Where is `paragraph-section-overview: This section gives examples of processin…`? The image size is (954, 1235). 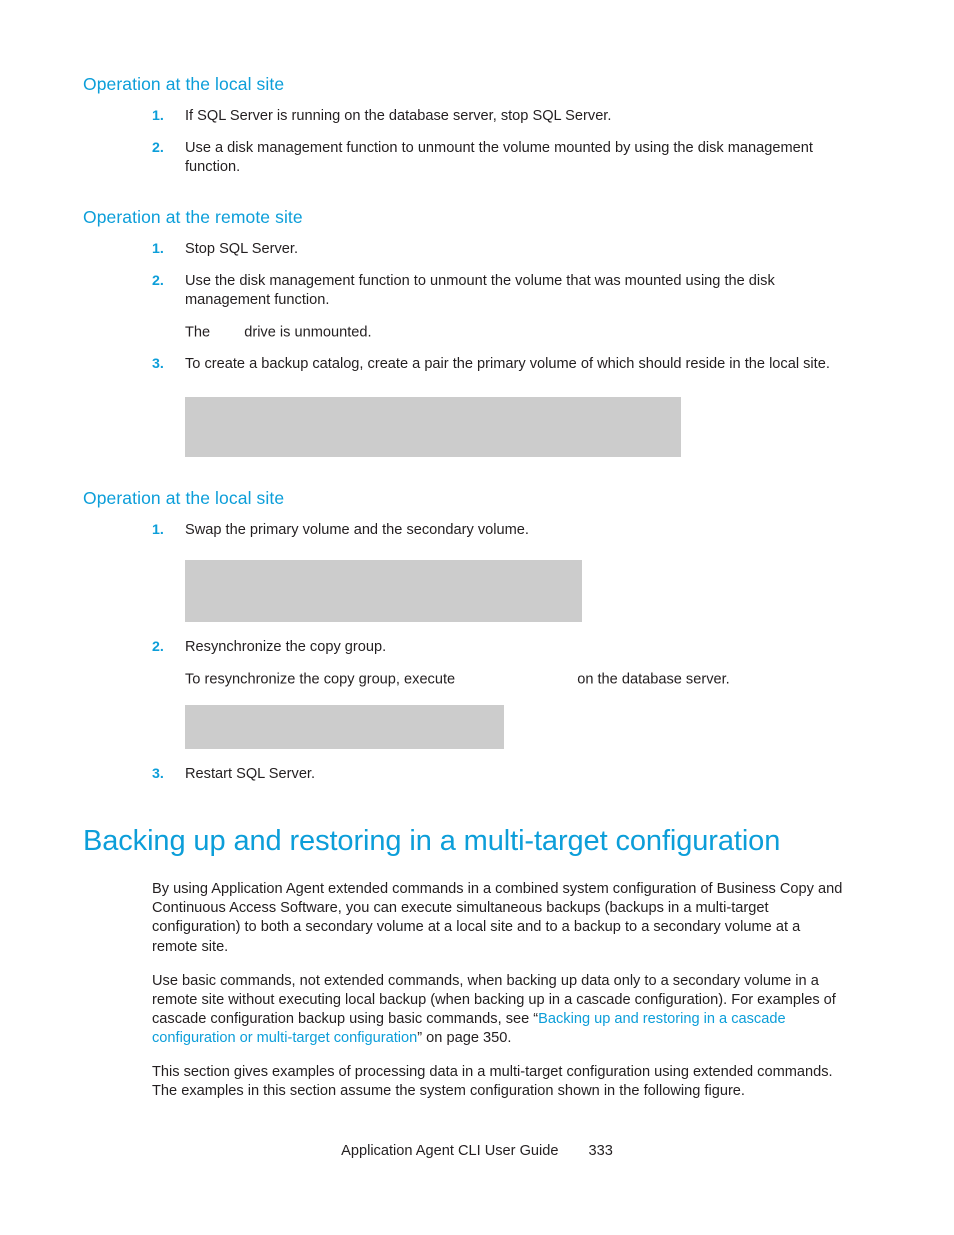
paragraph-section-overview: This section gives examples of processin… is located at coordinates (492, 1082).